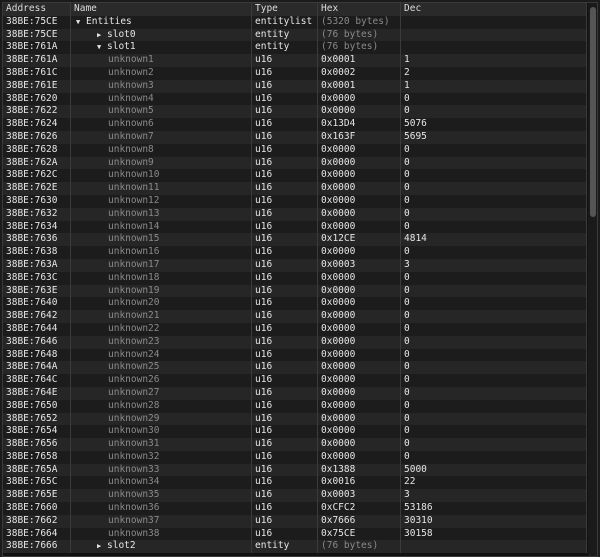 Image resolution: width=600 pixels, height=557 pixels. Describe the element at coordinates (295, 496) in the screenshot. I see `table-row: 38BE:765E unknown35 u16 0x0003 3` at that location.